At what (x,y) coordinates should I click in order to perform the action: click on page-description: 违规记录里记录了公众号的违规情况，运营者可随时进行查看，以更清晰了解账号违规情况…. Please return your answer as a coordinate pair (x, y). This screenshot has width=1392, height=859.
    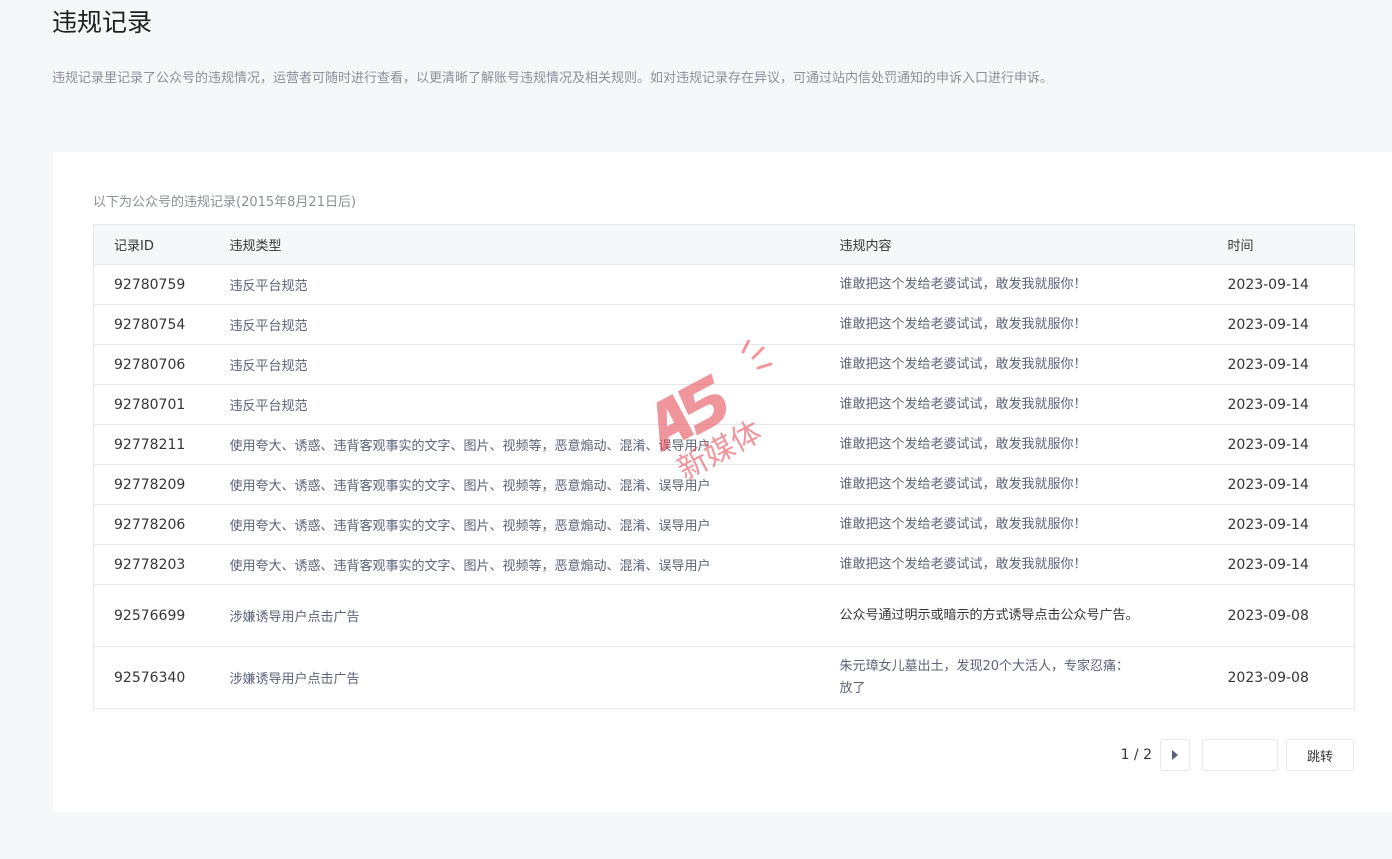
    Looking at the image, I should click on (553, 78).